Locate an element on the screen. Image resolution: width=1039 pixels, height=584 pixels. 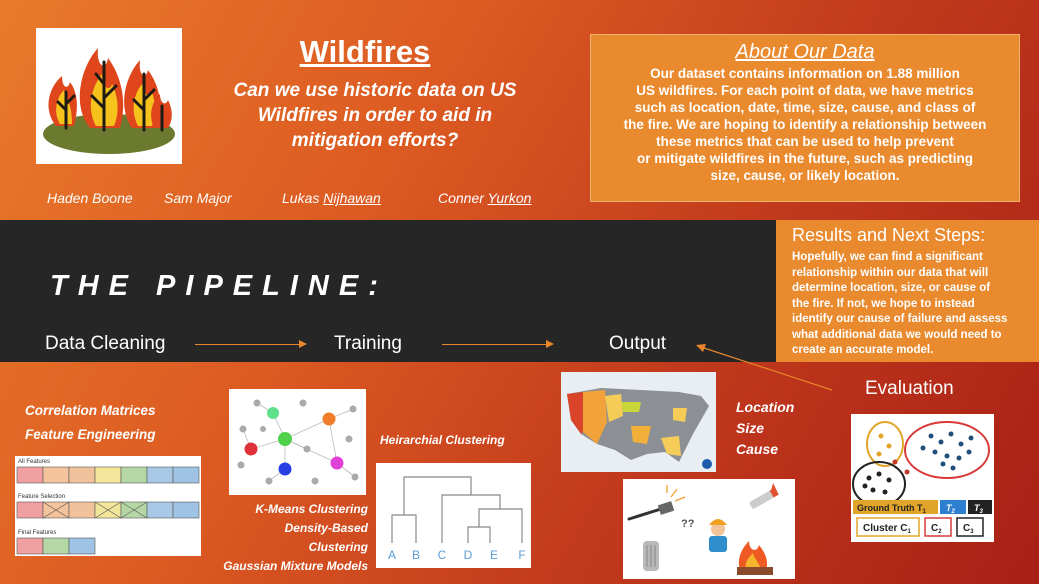
stage-training: Training is located at coordinates (368, 343).